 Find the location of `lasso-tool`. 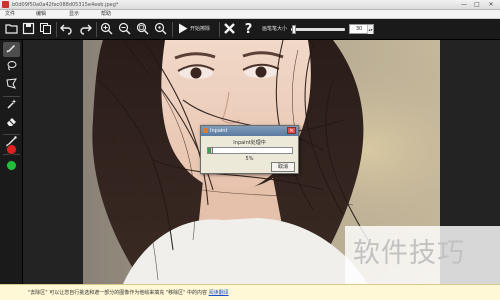

lasso-tool is located at coordinates (11, 67).